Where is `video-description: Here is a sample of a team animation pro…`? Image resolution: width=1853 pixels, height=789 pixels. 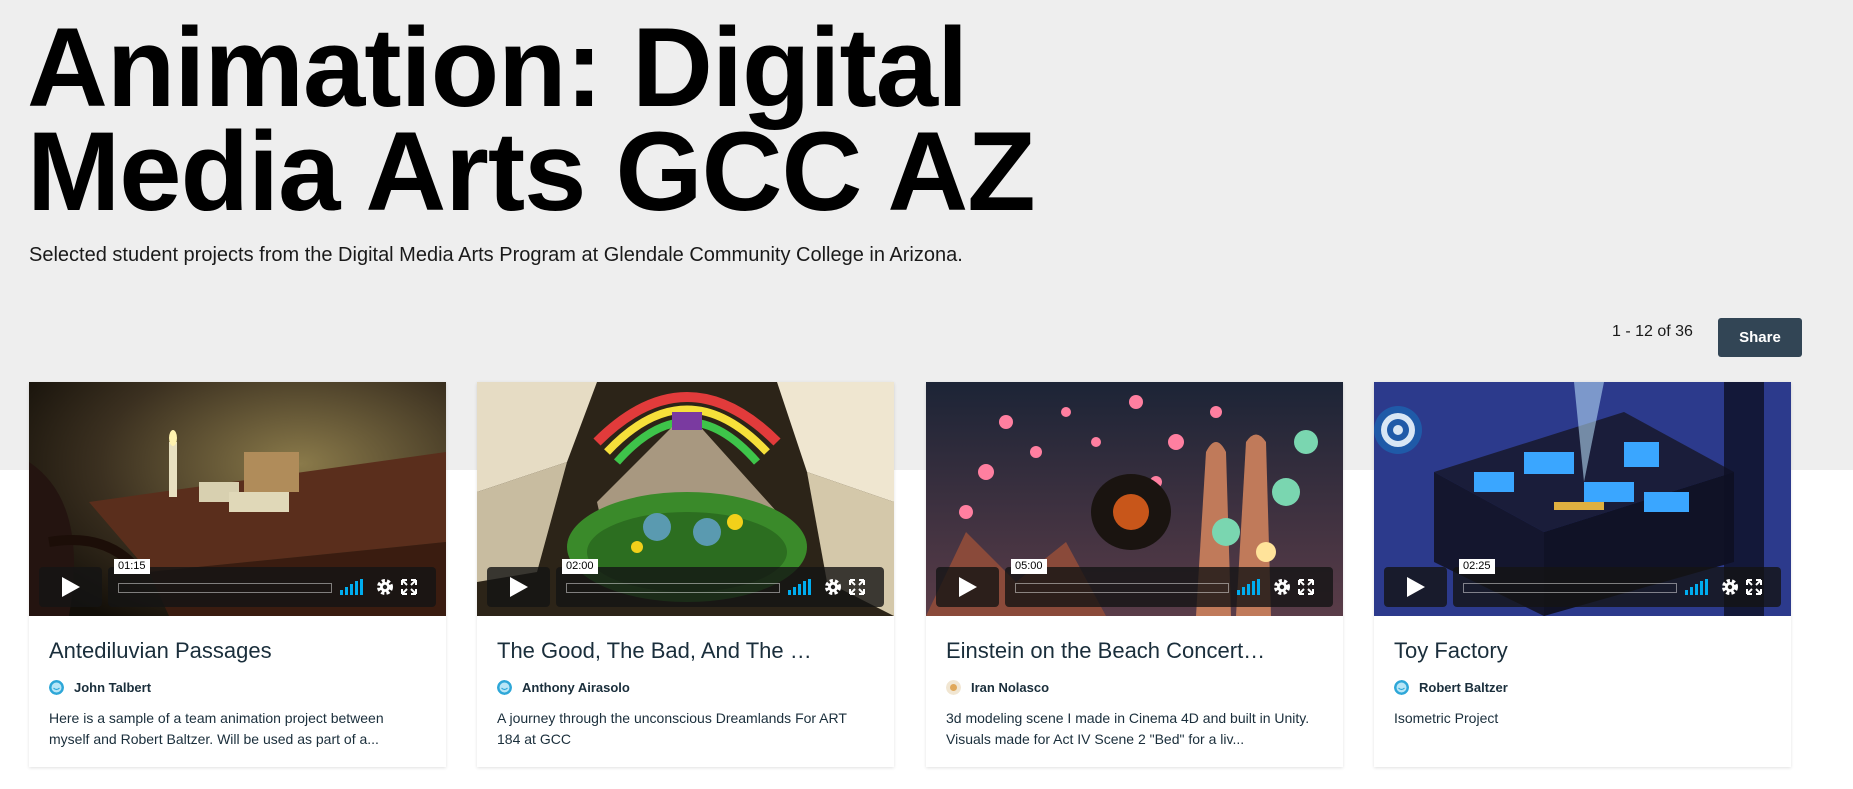
video-description: Here is a sample of a team animation pro… is located at coordinates (216, 728).